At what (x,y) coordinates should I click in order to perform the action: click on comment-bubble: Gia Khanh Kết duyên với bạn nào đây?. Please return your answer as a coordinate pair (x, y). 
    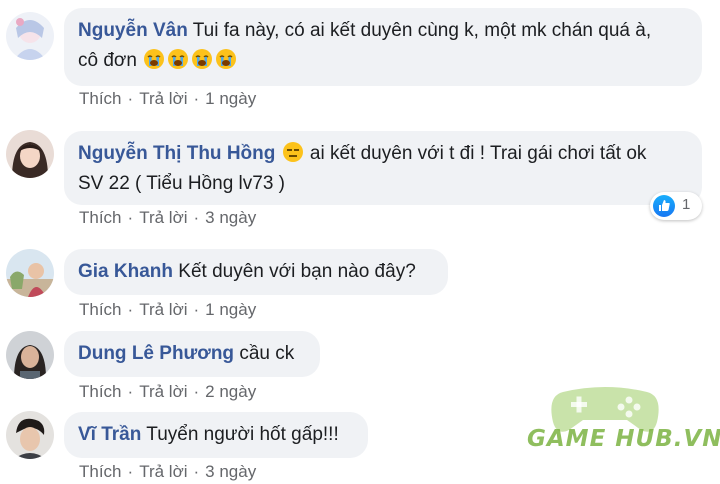
    Looking at the image, I should click on (256, 272).